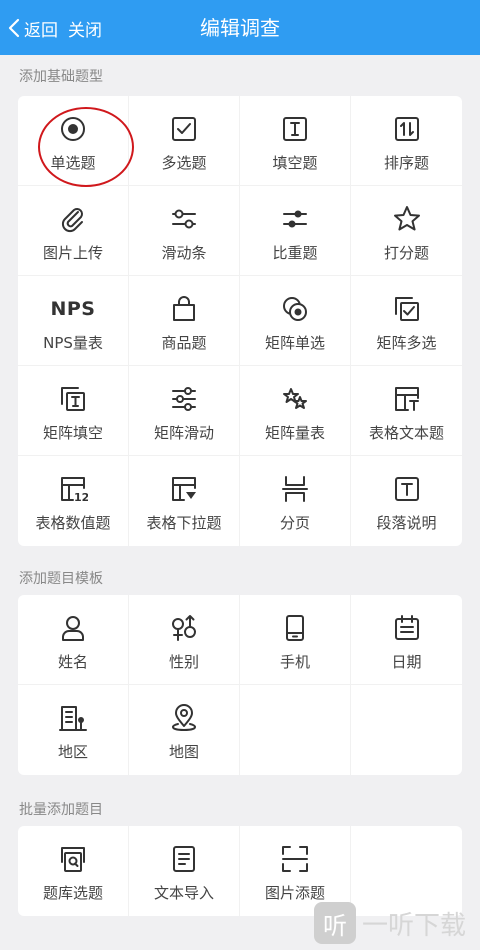 The width and height of the screenshot is (480, 950). I want to click on mobile-phone-icon, so click(295, 628).